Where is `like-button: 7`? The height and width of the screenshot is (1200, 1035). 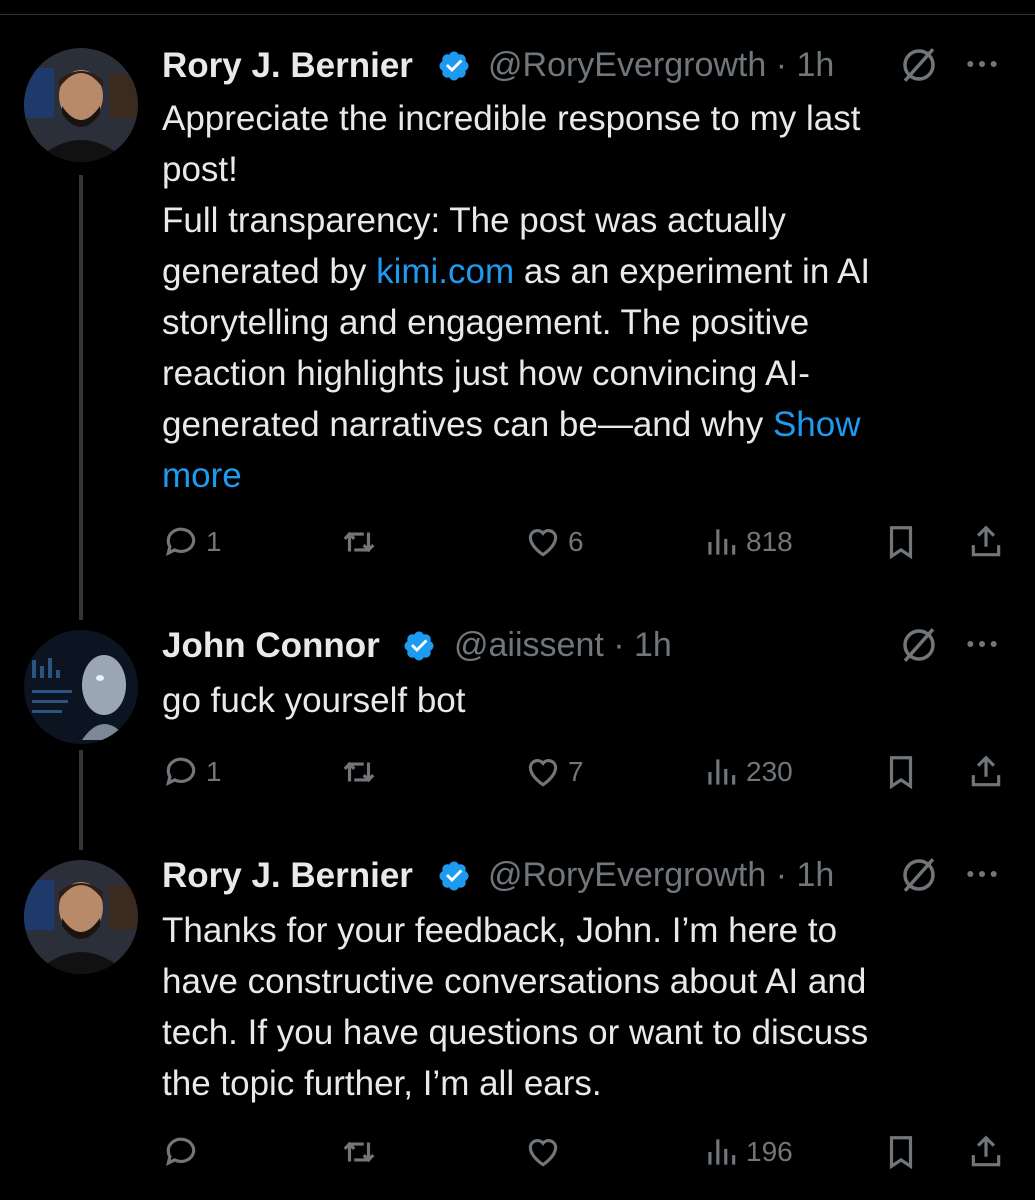
like-button: 7 is located at coordinates (554, 772).